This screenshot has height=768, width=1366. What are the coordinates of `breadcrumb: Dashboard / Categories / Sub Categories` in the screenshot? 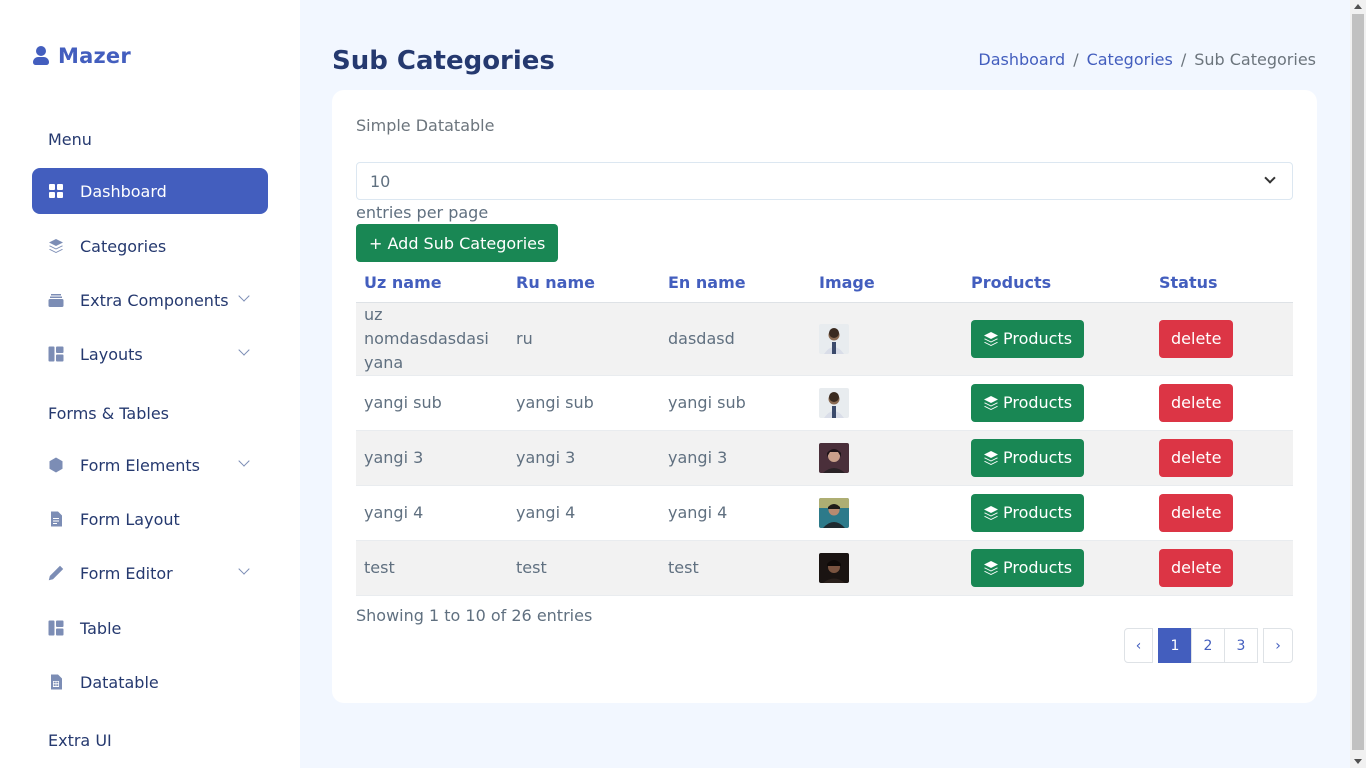 It's located at (1147, 59).